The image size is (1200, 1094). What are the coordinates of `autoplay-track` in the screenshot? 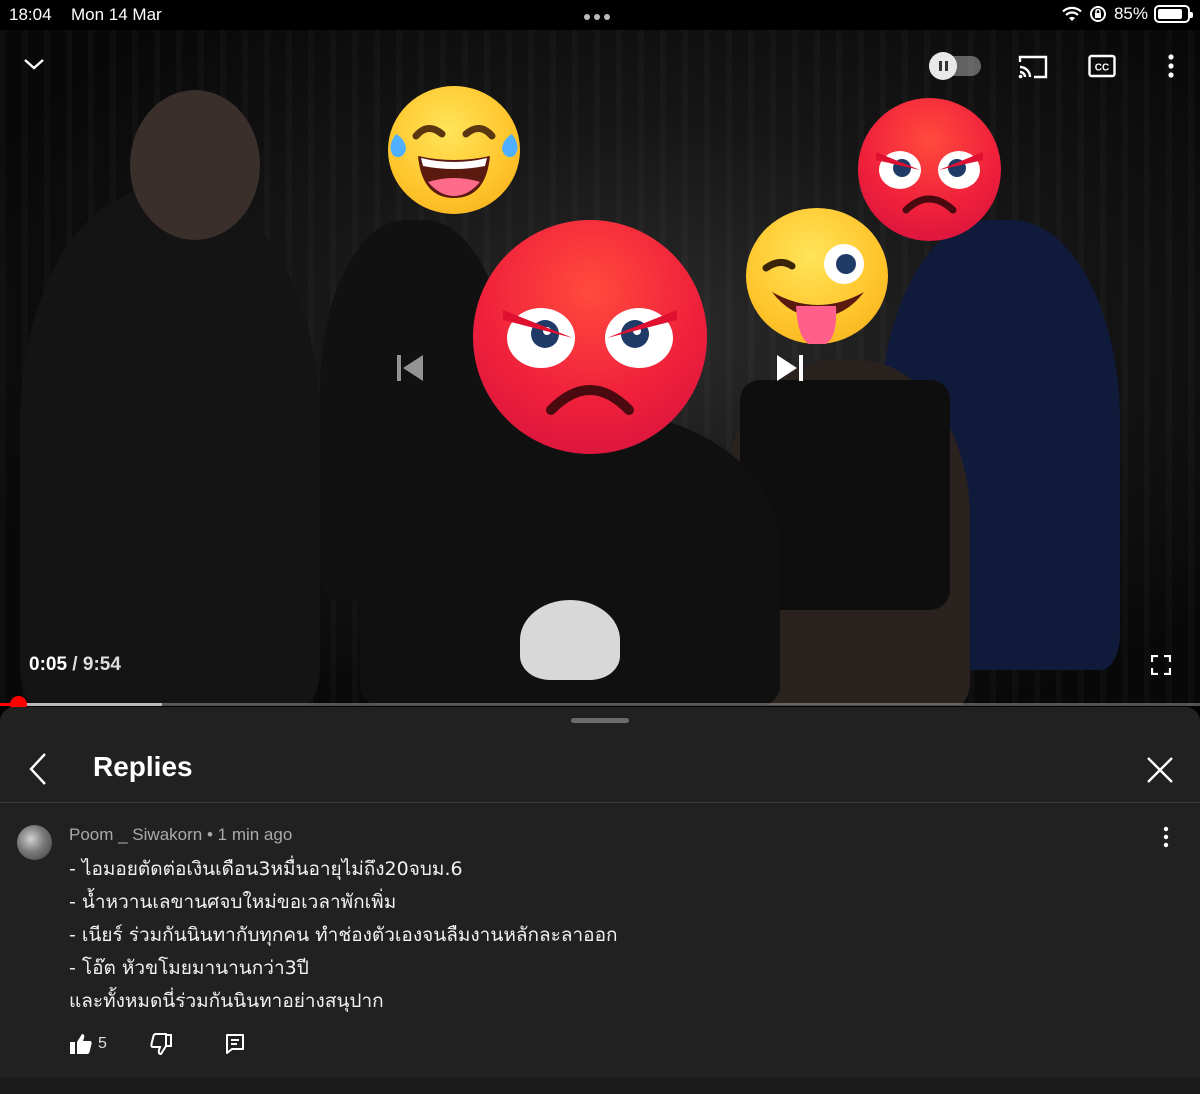 It's located at (955, 66).